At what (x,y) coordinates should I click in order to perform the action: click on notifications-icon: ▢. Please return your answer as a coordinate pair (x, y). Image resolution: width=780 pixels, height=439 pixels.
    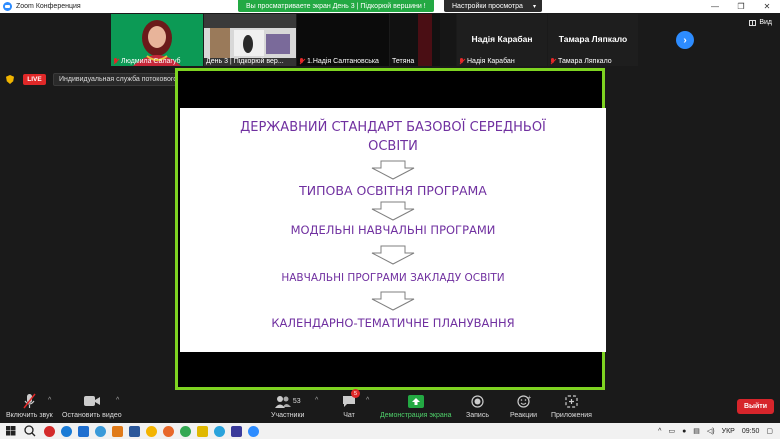
    Looking at the image, I should click on (769, 431).